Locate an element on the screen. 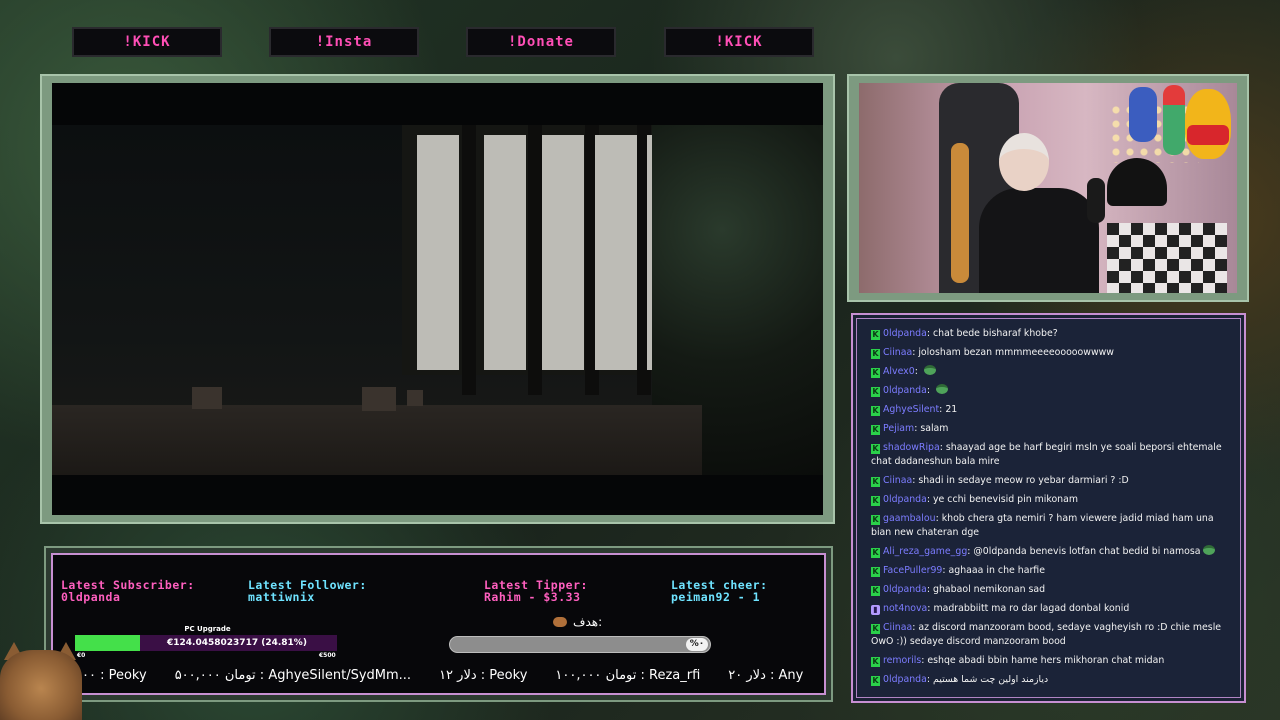 Image resolution: width=1280 pixels, height=720 pixels. command-button-kick-2: !KICK is located at coordinates (739, 42).